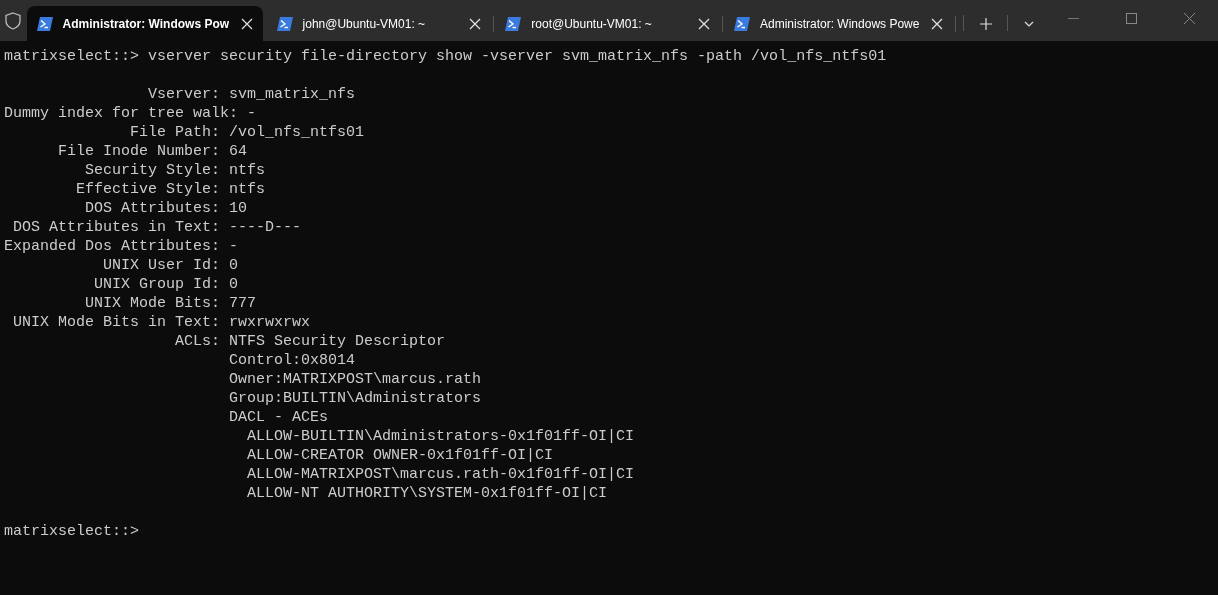 This screenshot has height=595, width=1218. Describe the element at coordinates (72, 531) in the screenshot. I see `terminal-line: matrixselect::>` at that location.